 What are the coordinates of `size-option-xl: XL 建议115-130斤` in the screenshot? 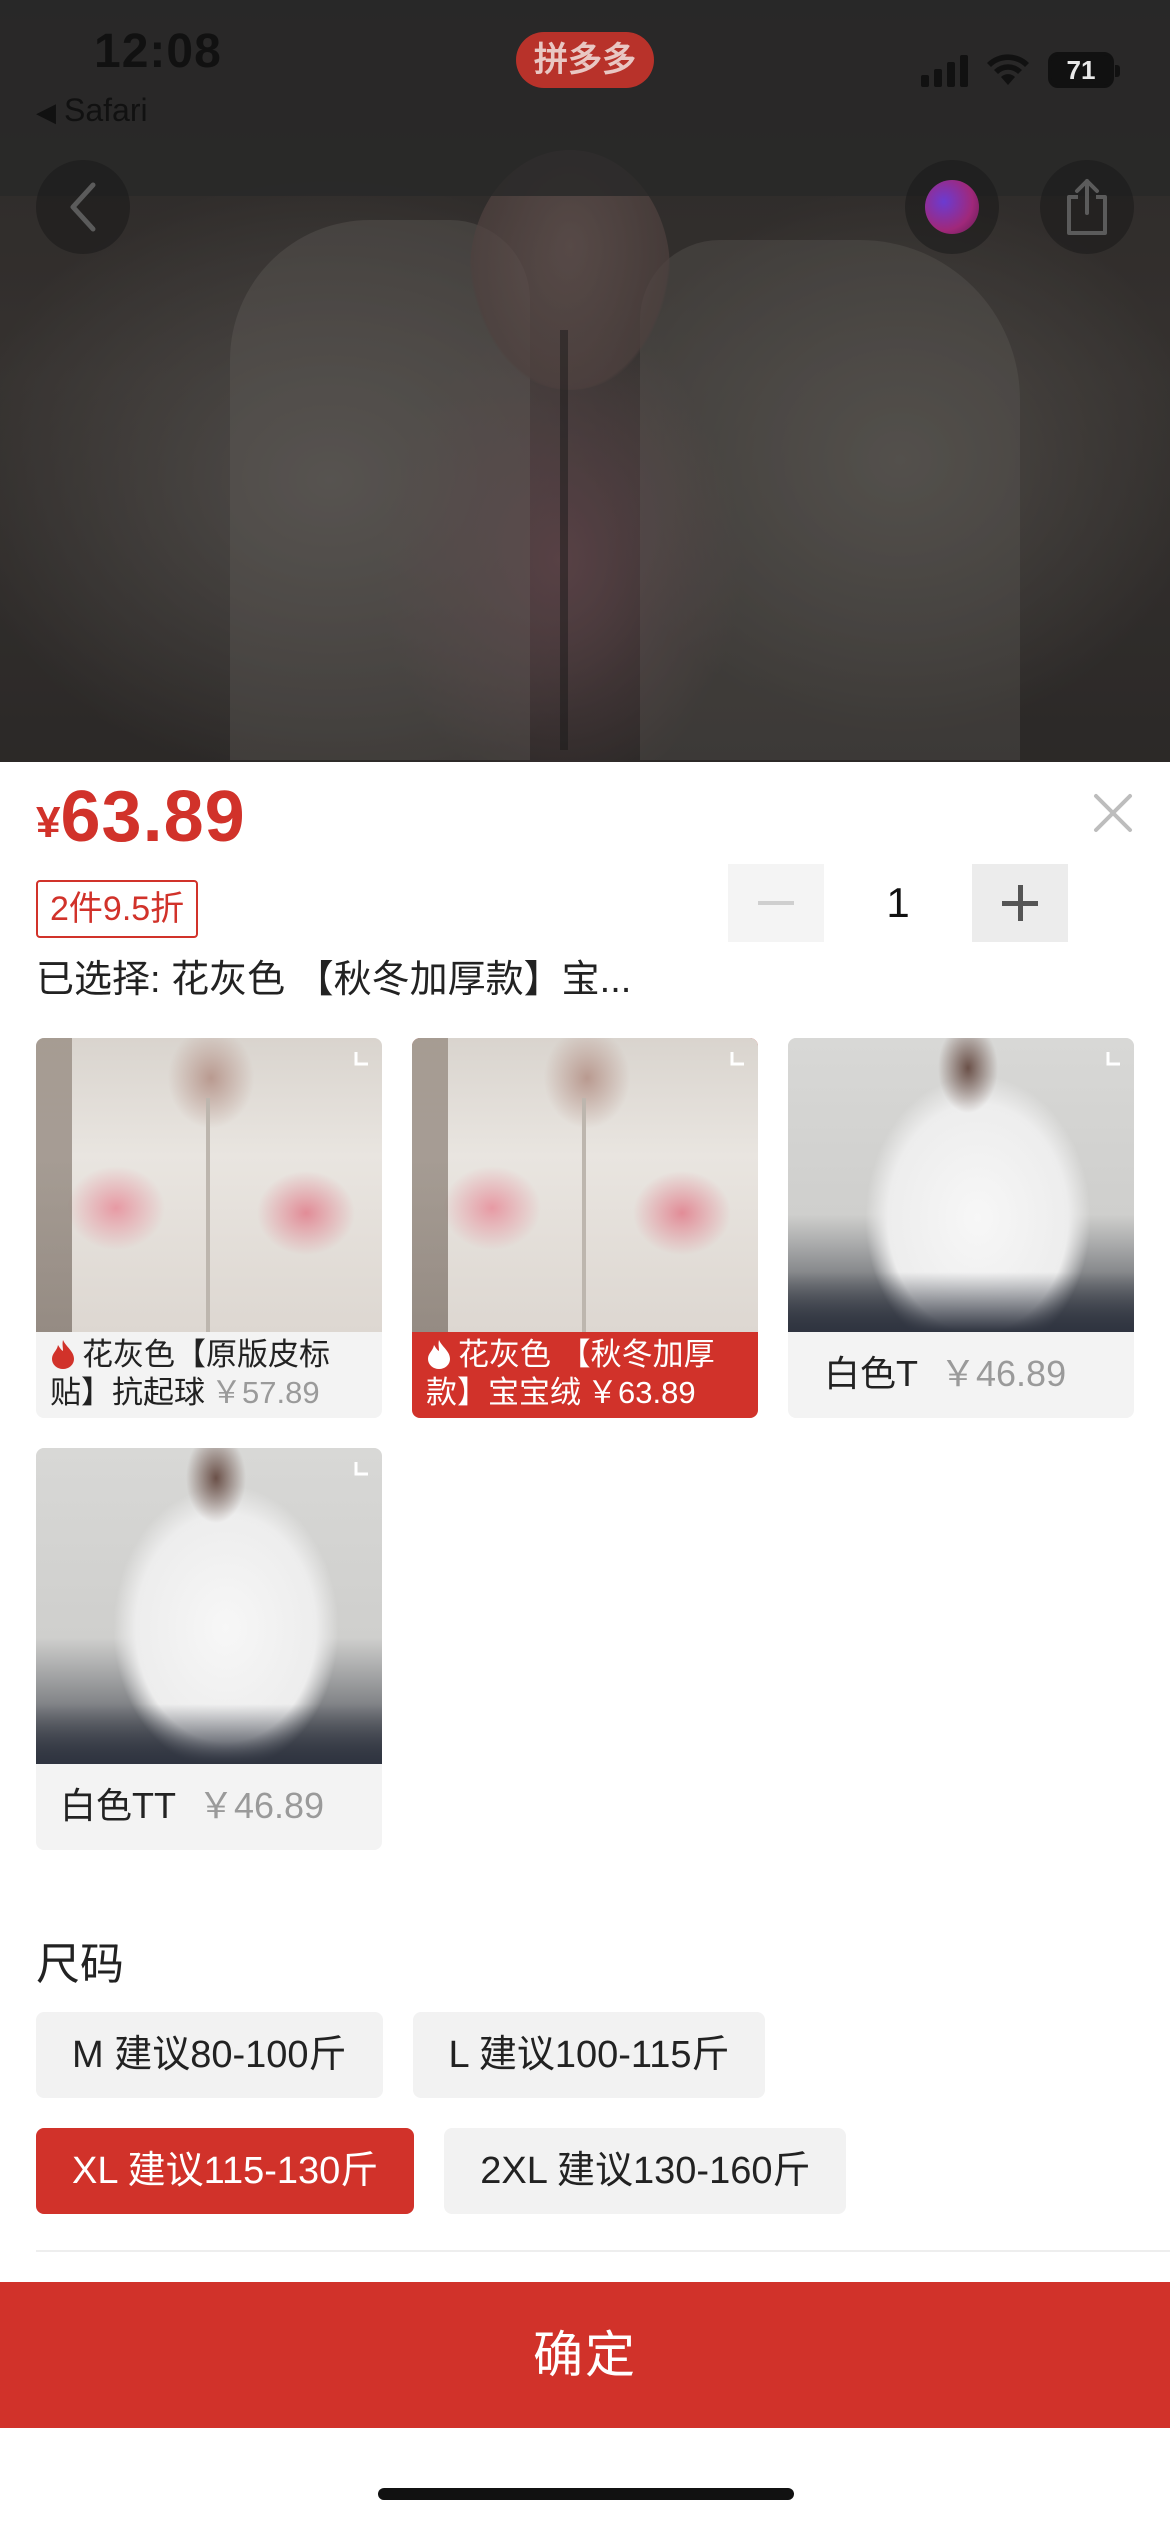 It's located at (225, 2171).